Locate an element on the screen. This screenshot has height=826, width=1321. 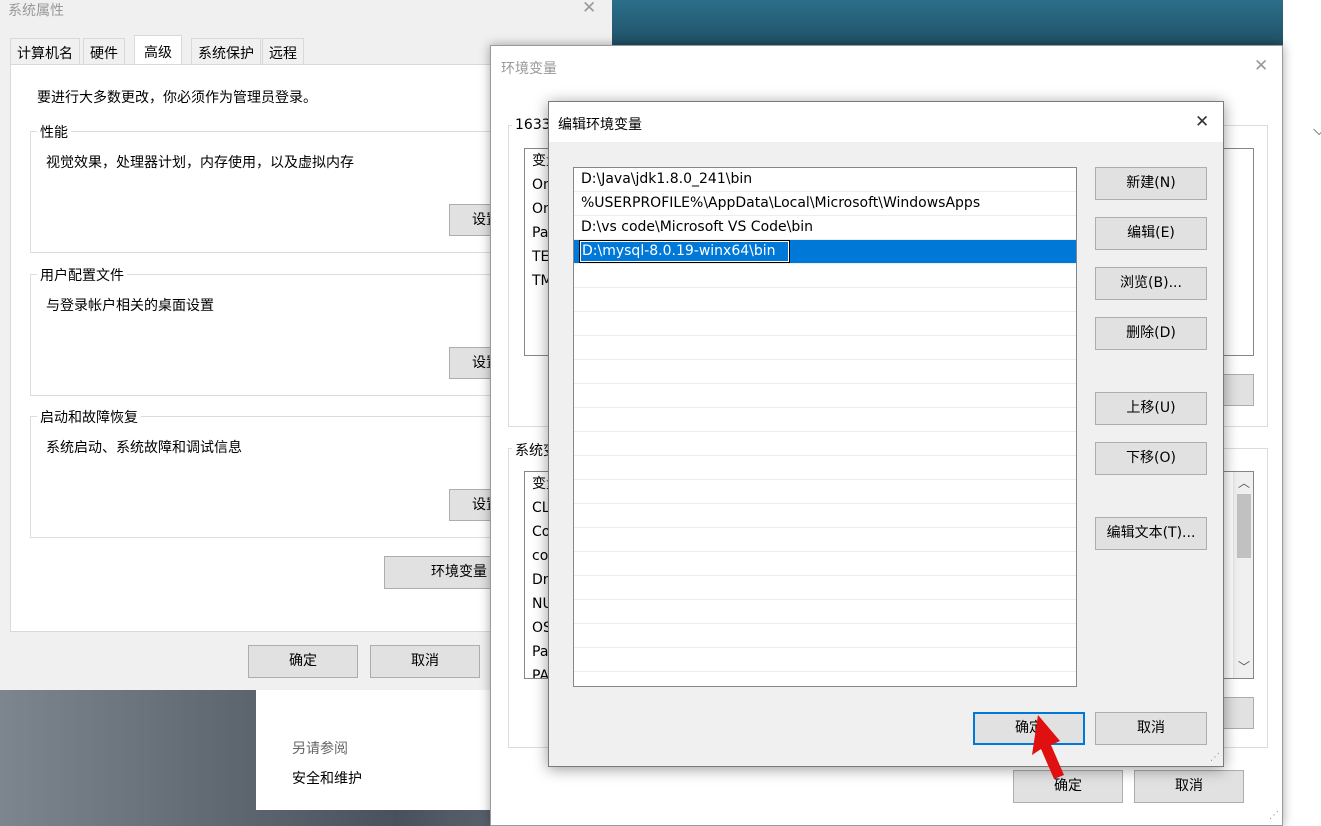
arrow-shape is located at coordinates (1048, 747).